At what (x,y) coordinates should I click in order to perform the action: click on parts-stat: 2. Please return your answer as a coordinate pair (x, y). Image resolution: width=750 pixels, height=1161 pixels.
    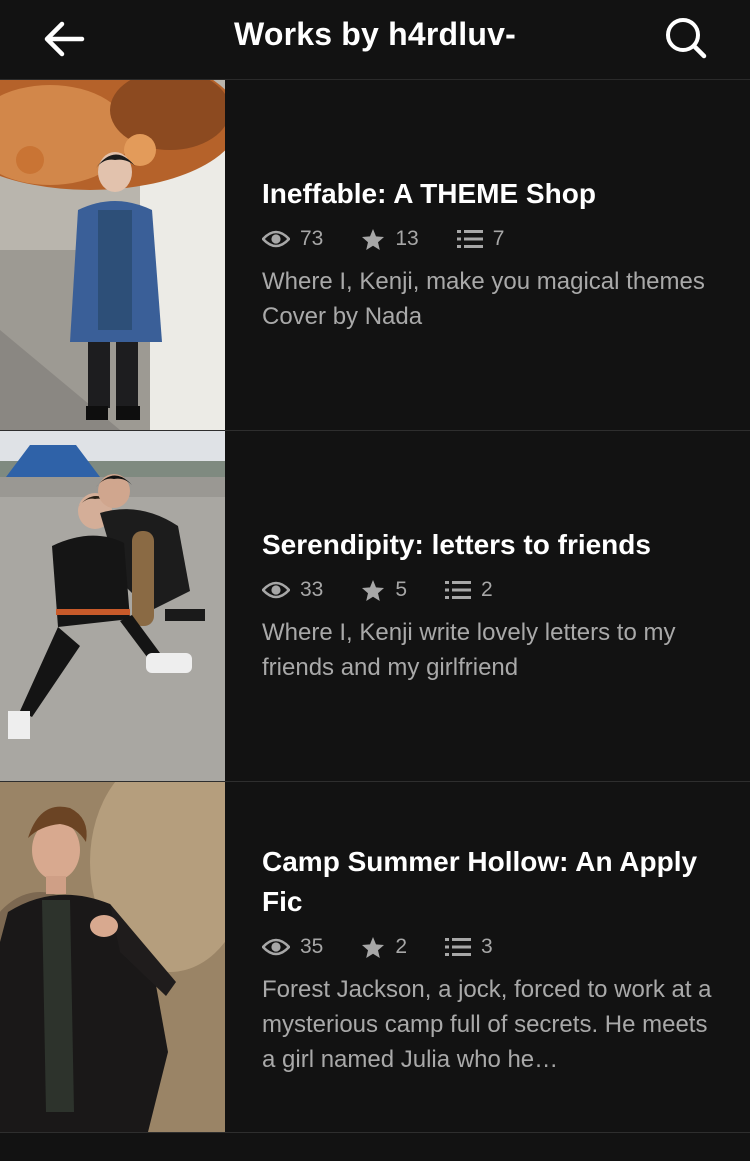
    Looking at the image, I should click on (469, 590).